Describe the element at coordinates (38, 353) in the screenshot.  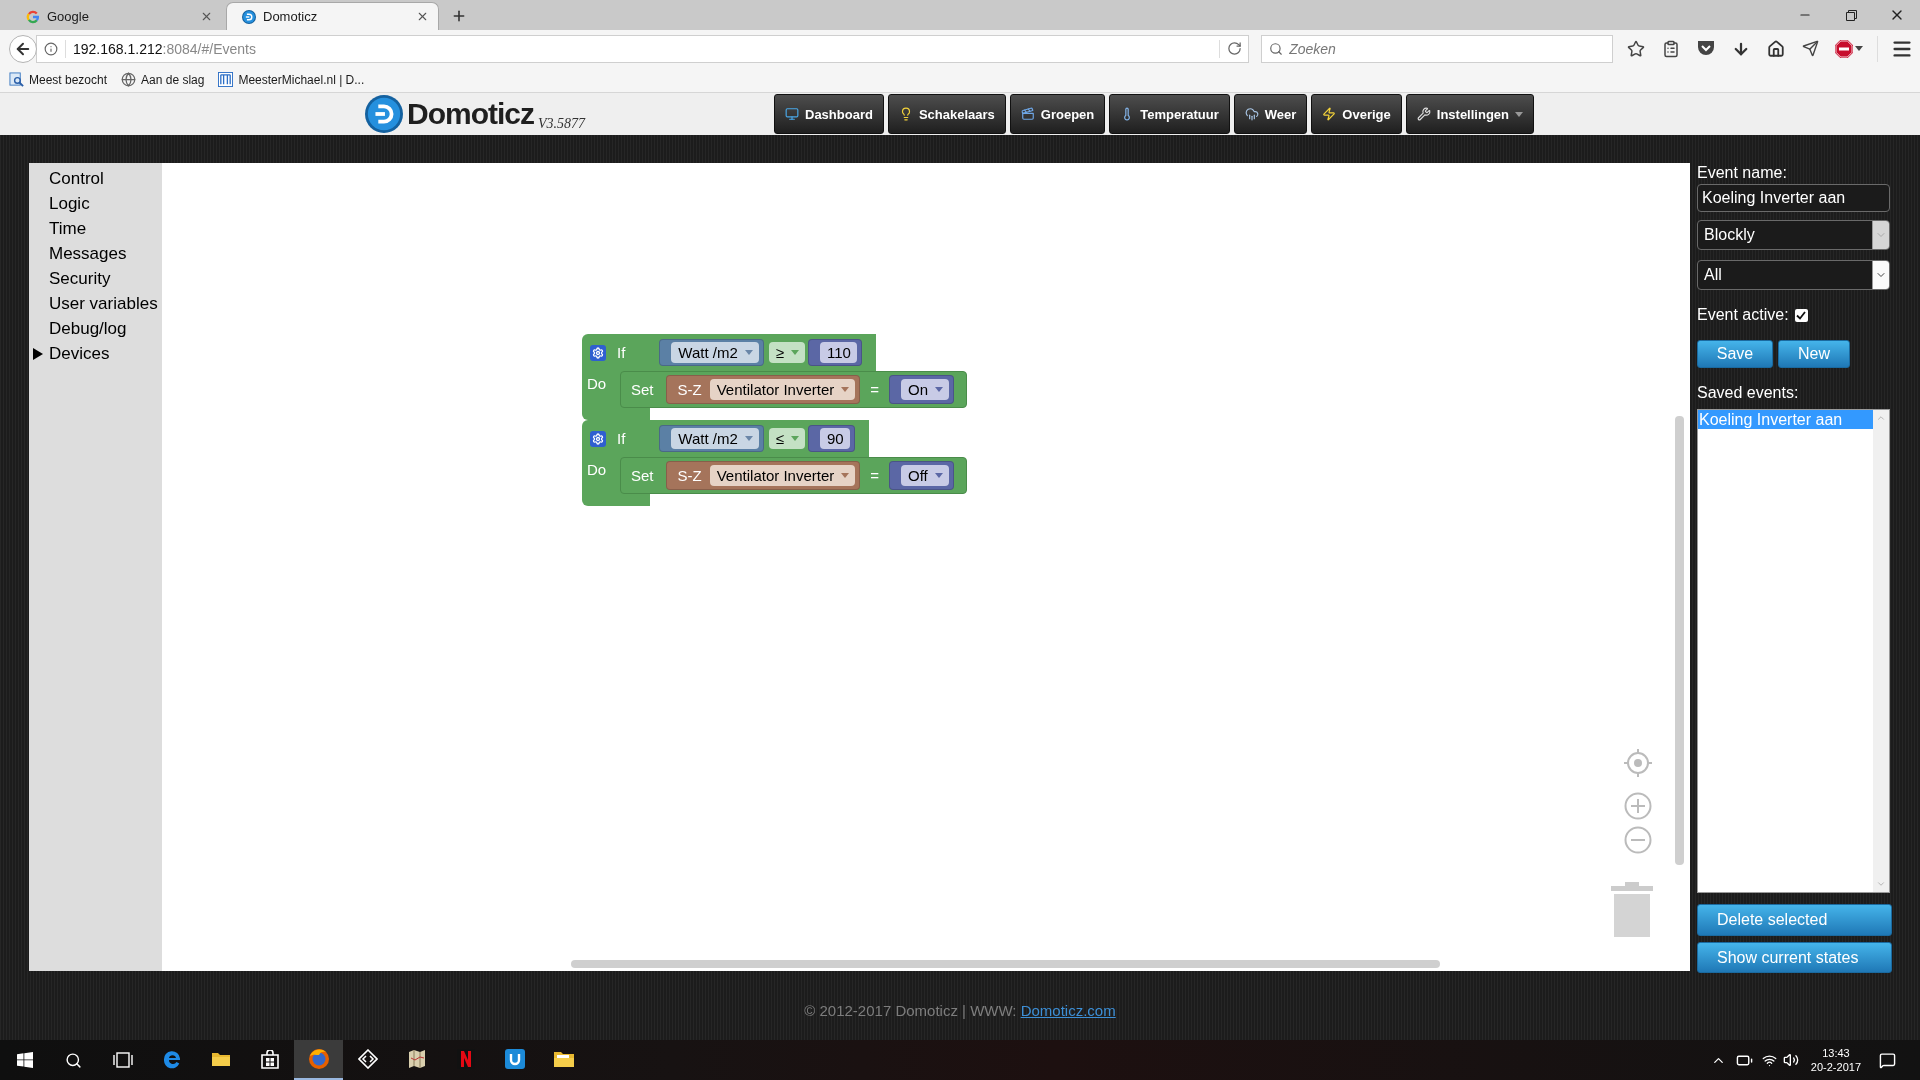
I see `expand-triangle-icon` at that location.